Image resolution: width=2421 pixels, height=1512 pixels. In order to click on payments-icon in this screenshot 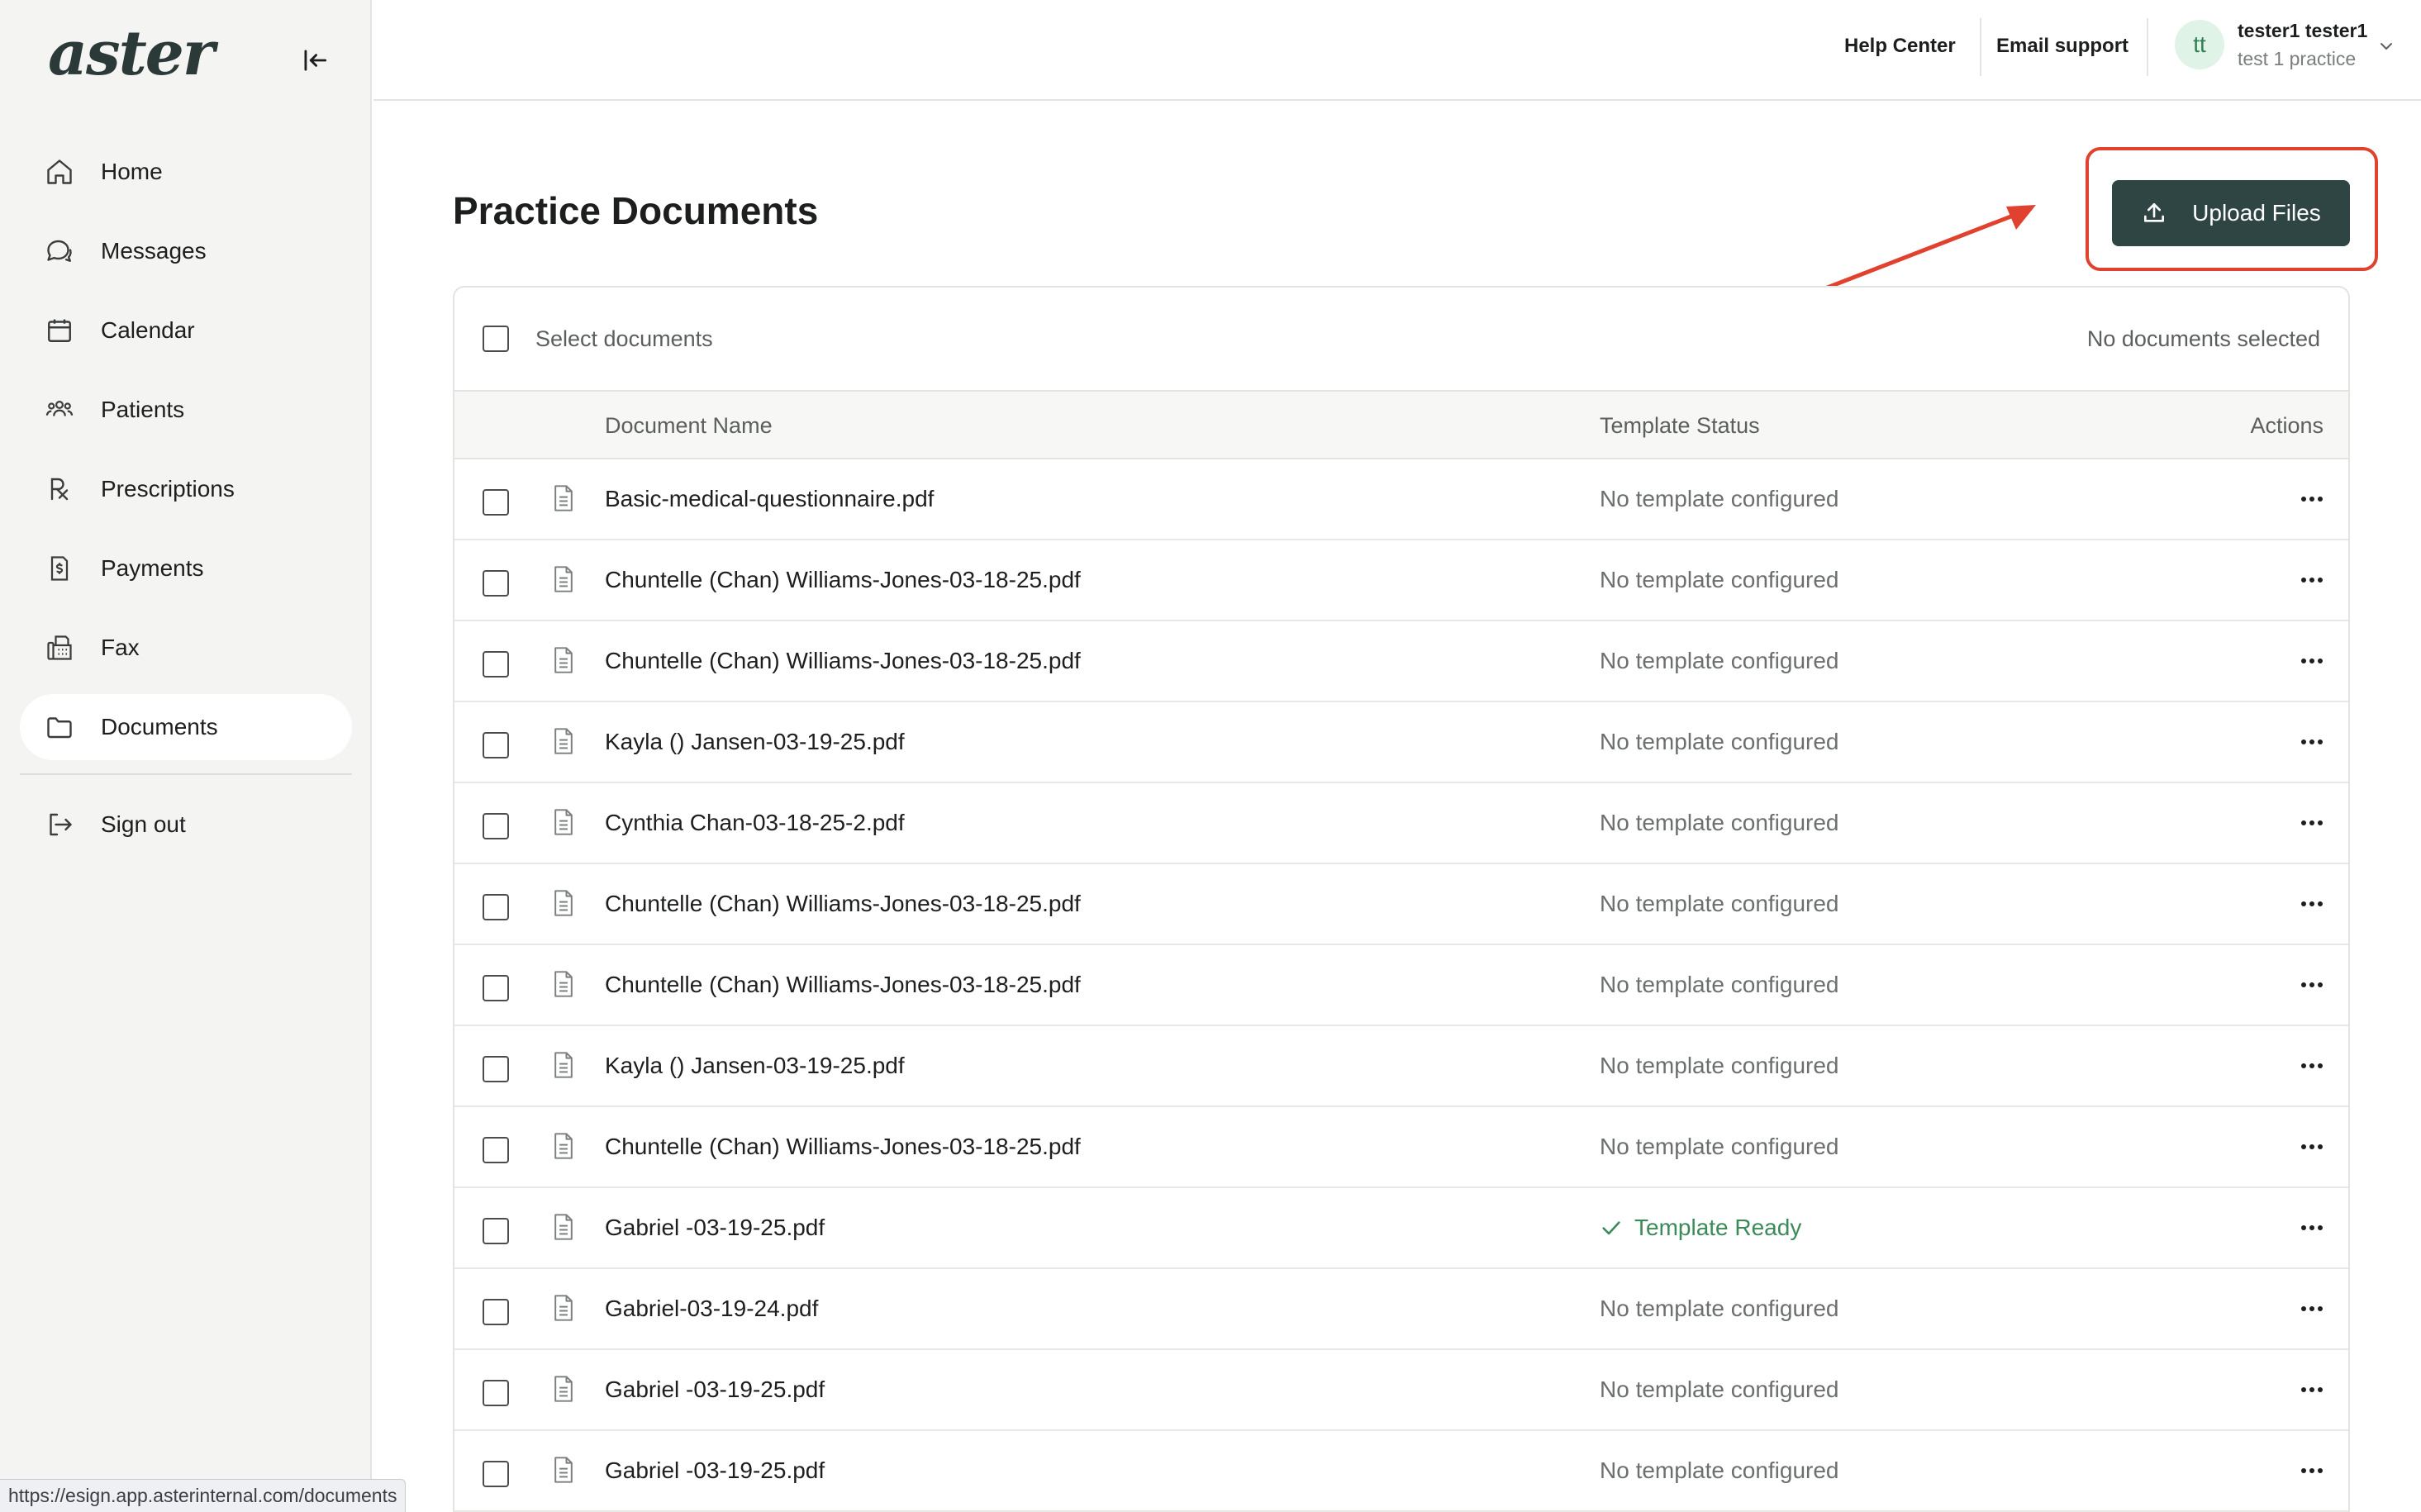, I will do `click(59, 568)`.